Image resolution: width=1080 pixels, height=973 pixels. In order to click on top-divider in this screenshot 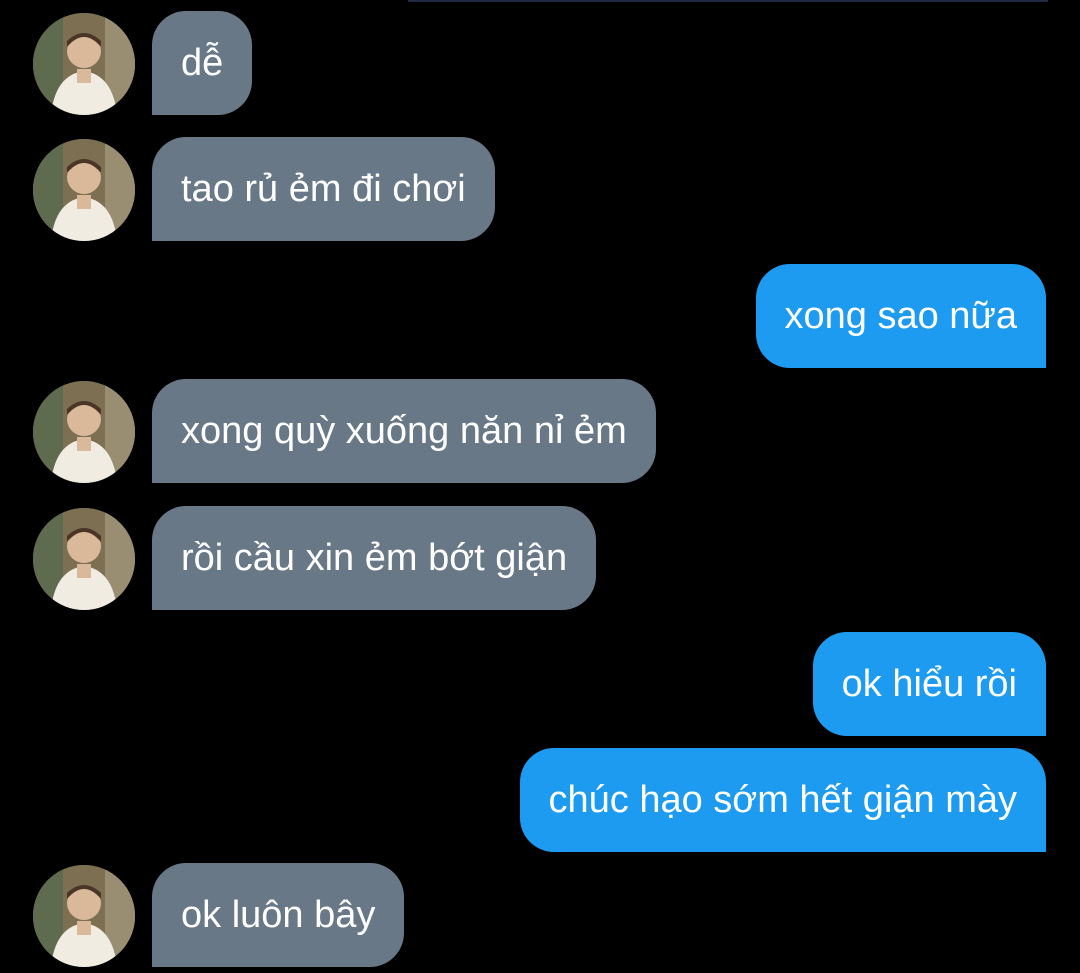, I will do `click(728, 1)`.